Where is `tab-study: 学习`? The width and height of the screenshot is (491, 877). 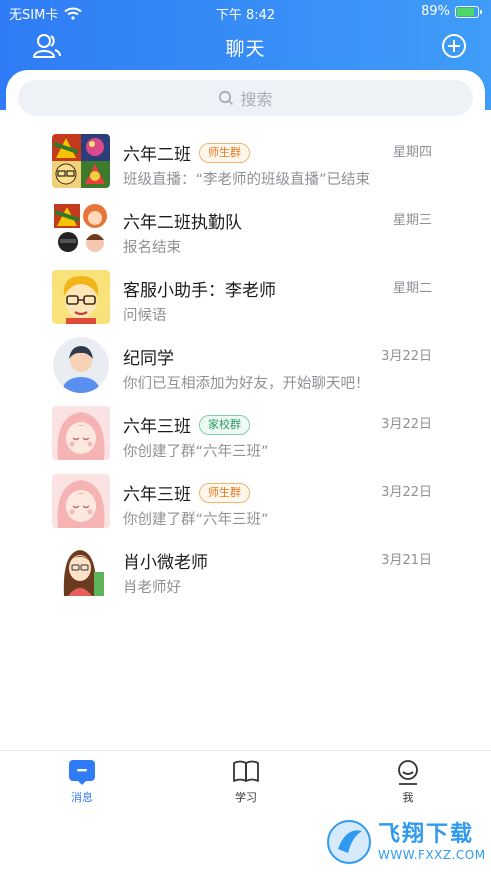
tab-study: 学习 is located at coordinates (246, 782).